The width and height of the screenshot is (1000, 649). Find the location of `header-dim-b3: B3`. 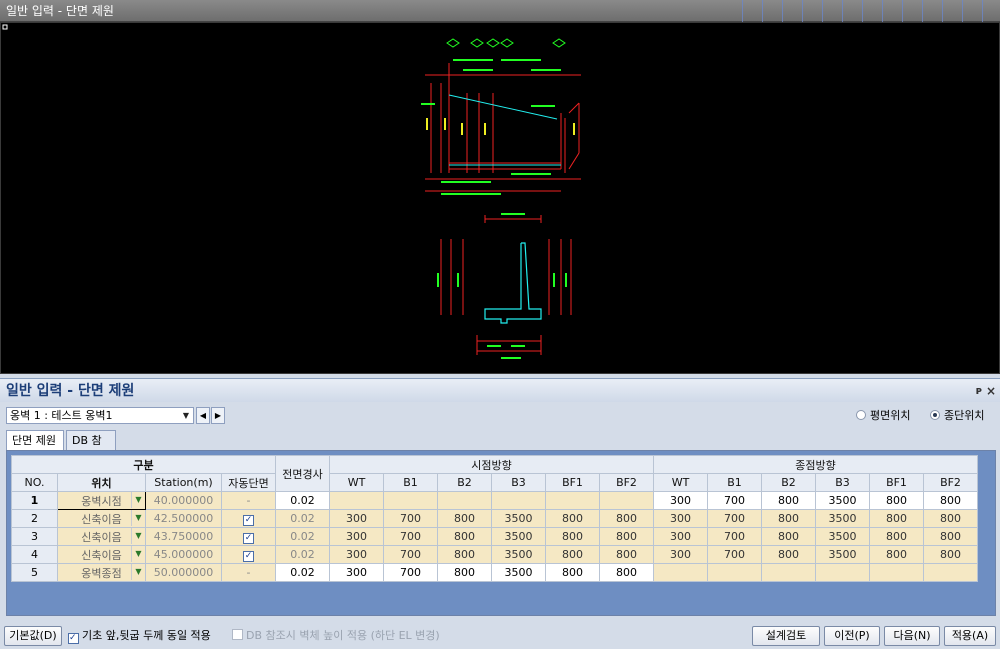

header-dim-b3: B3 is located at coordinates (518, 482).